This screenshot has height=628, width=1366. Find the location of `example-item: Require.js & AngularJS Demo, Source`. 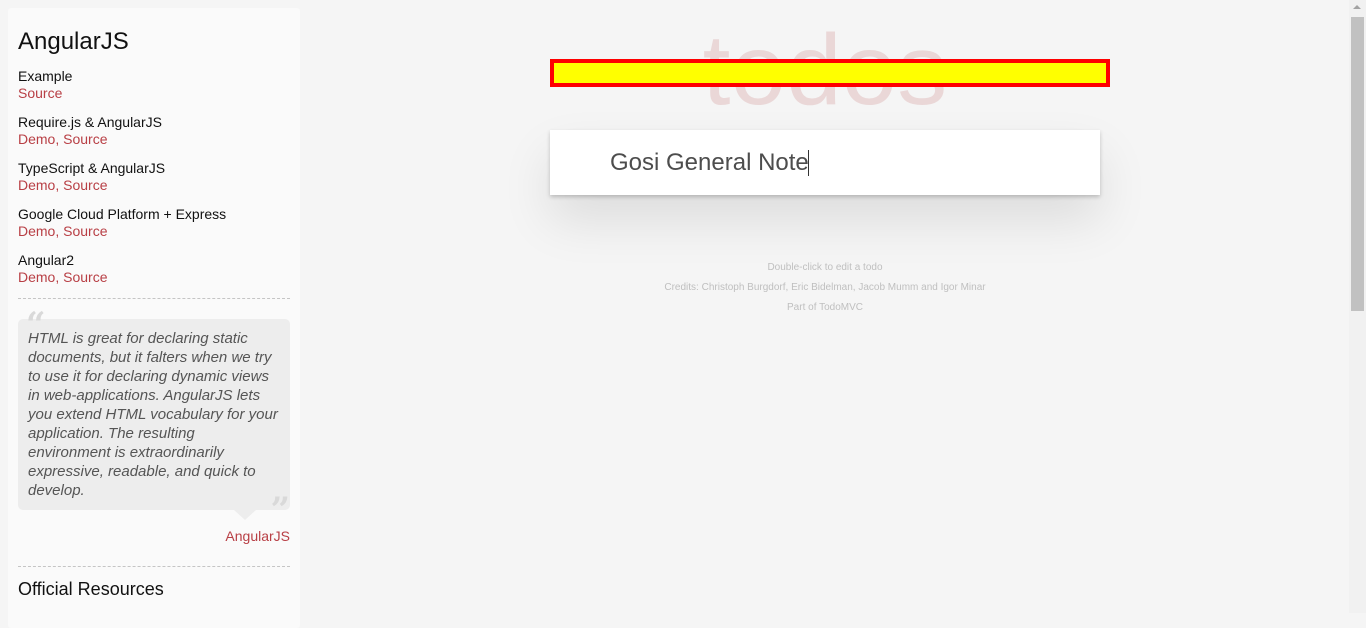

example-item: Require.js & AngularJS Demo, Source is located at coordinates (154, 131).